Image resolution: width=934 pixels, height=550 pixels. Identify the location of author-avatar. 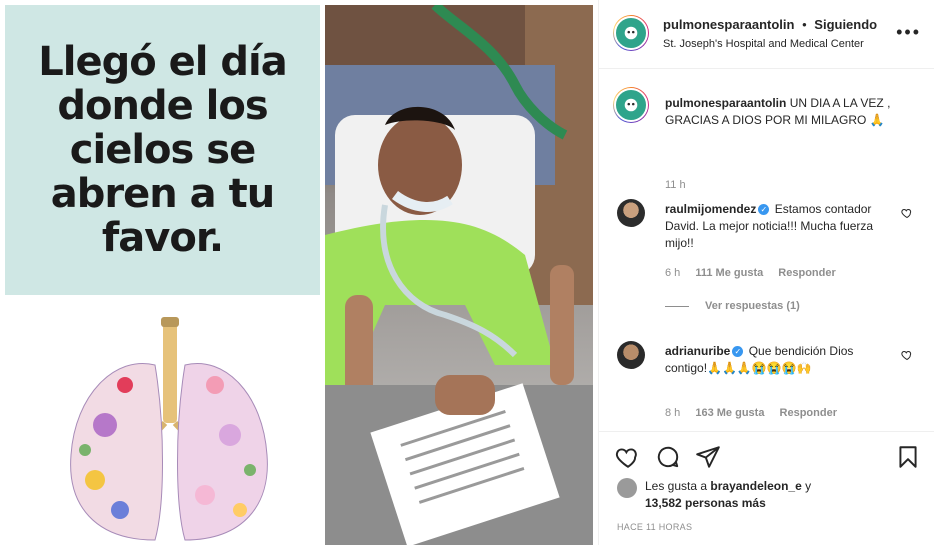
(631, 33).